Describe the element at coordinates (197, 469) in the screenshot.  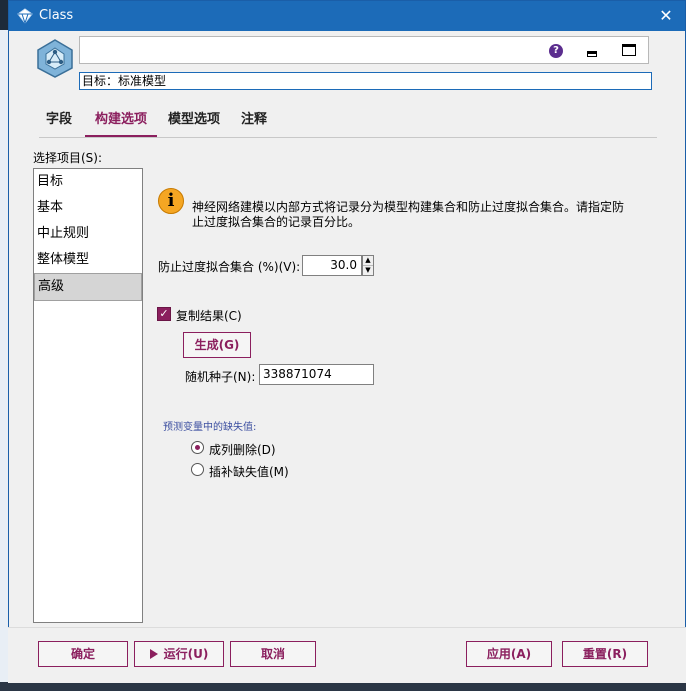
I see `impute-missing-radio` at that location.